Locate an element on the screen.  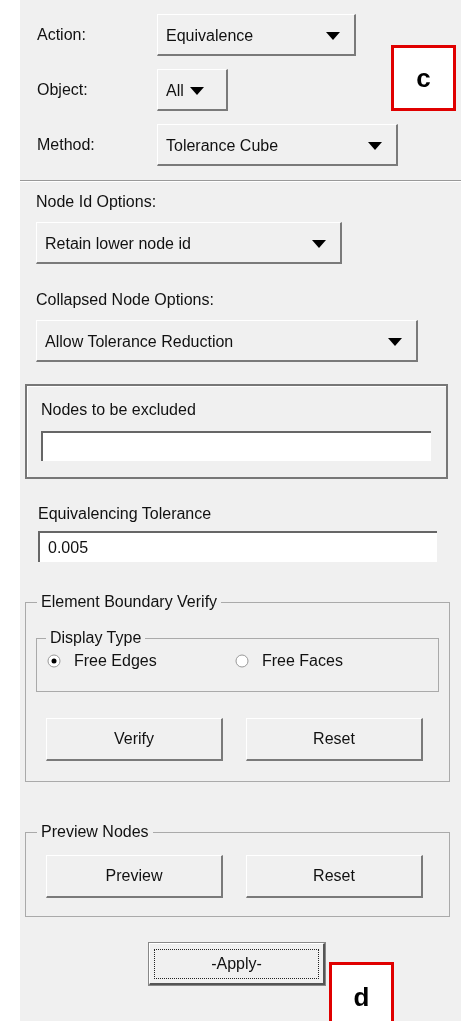
annotation-label: c is located at coordinates (423, 78).